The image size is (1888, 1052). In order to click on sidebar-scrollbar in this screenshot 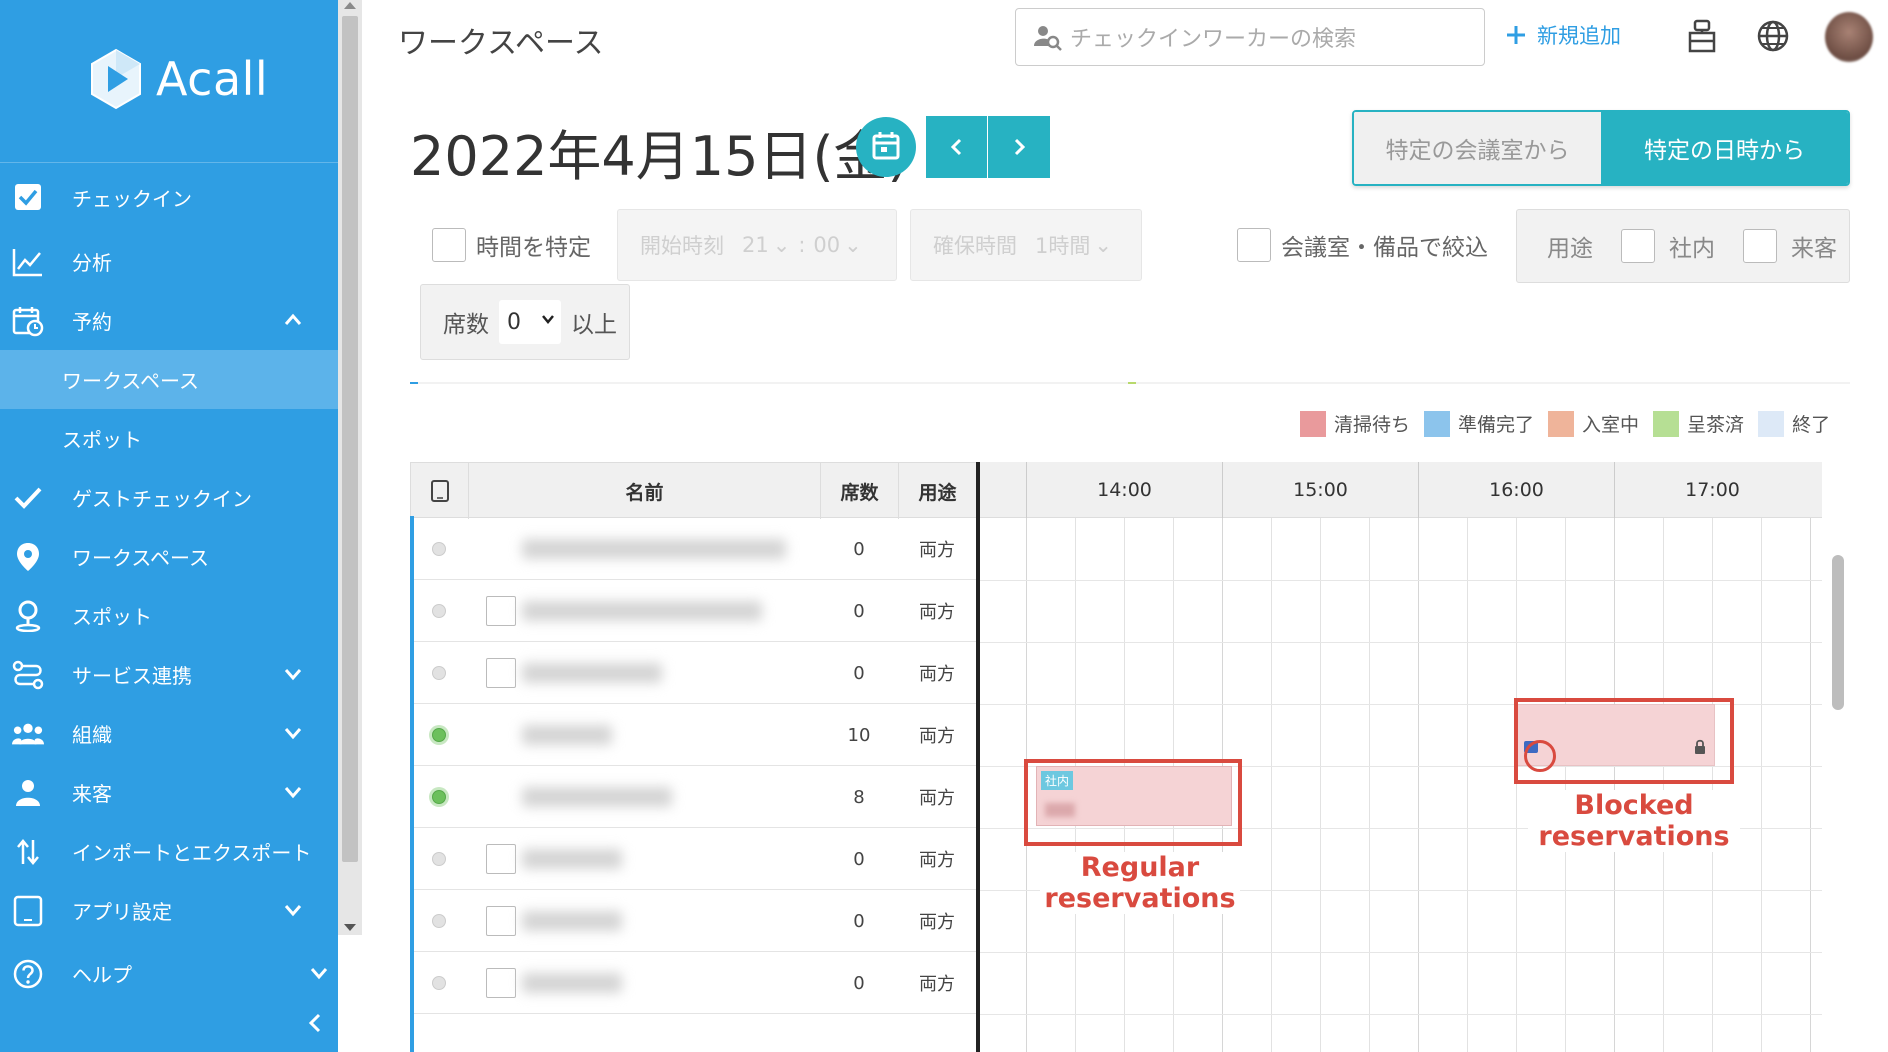, I will do `click(350, 467)`.